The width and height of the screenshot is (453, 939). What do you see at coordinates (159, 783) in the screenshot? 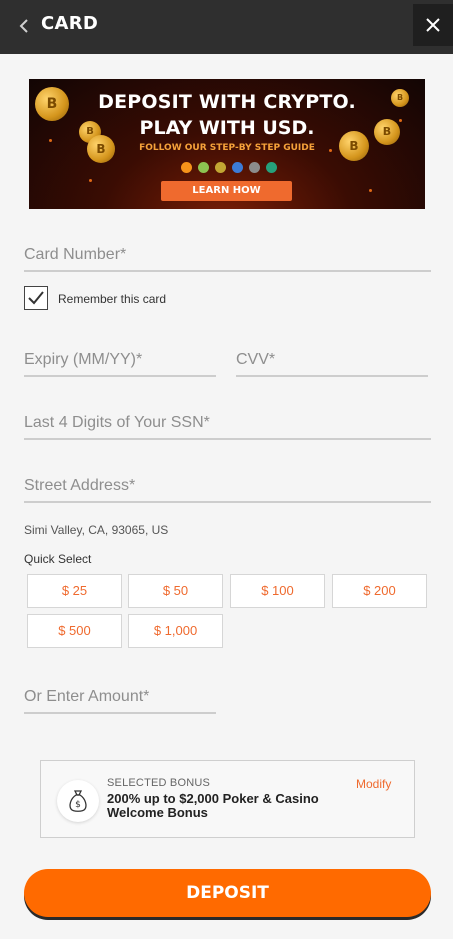
I see `selected-bonus-label: SELECTED BONUS` at bounding box center [159, 783].